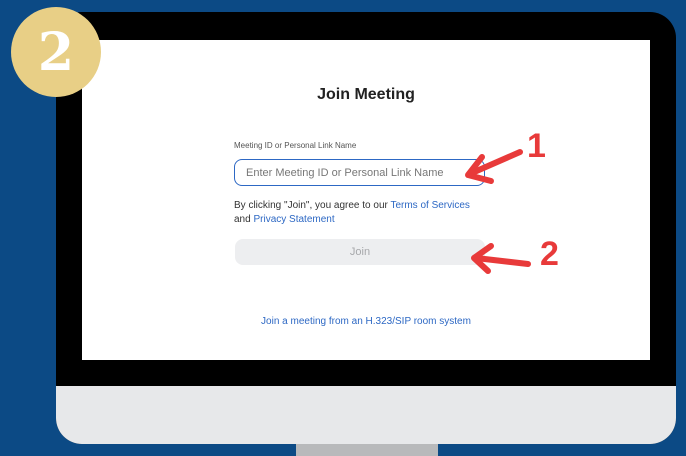 This screenshot has width=686, height=456. I want to click on arrow-2-label: 2, so click(549, 254).